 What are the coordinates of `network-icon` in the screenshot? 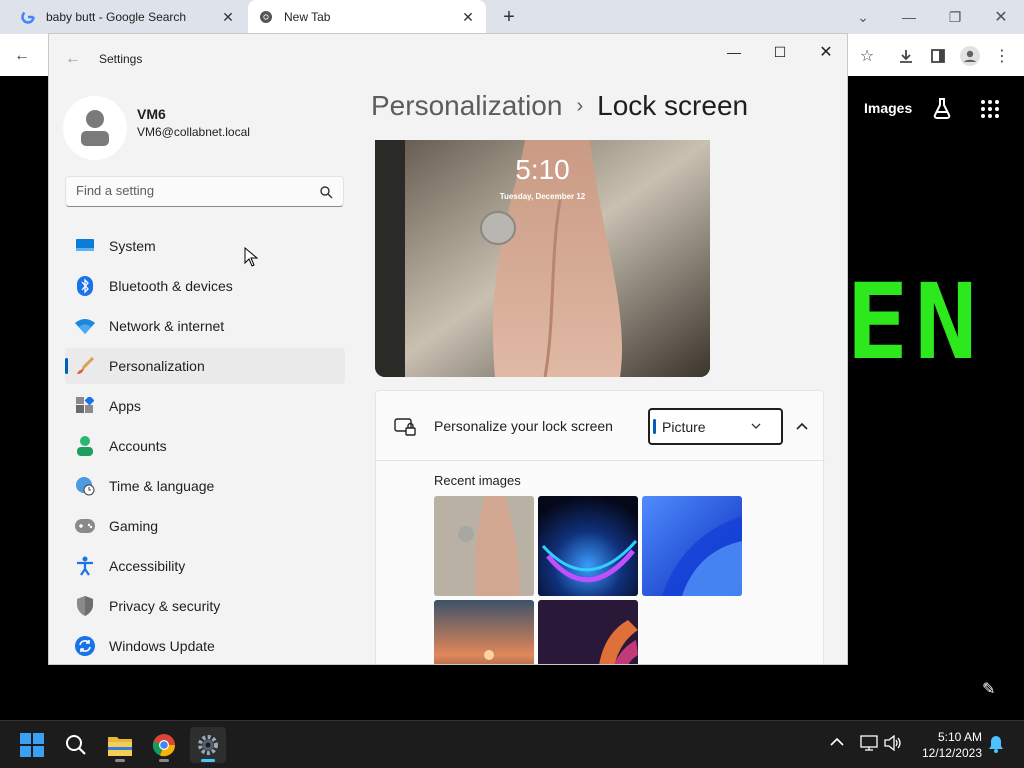 It's located at (869, 744).